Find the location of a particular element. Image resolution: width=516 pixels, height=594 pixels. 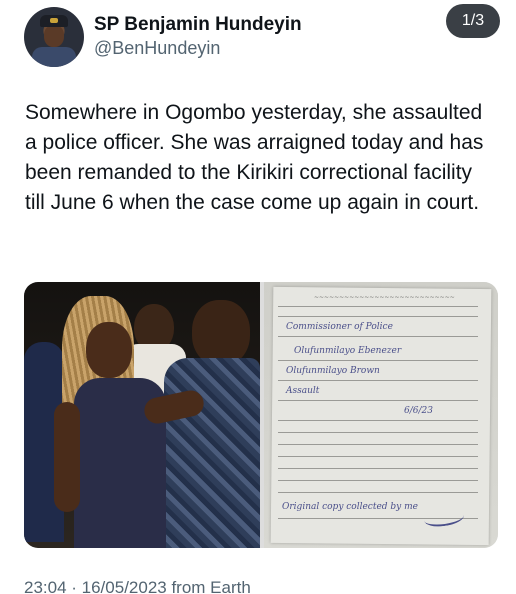

warrant-collected-note: Original copy collected by me is located at coordinates (350, 507).